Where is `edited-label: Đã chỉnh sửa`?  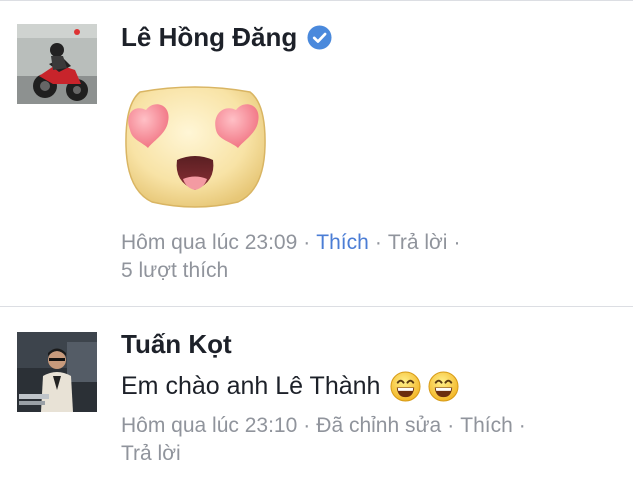 edited-label: Đã chỉnh sửa is located at coordinates (378, 425).